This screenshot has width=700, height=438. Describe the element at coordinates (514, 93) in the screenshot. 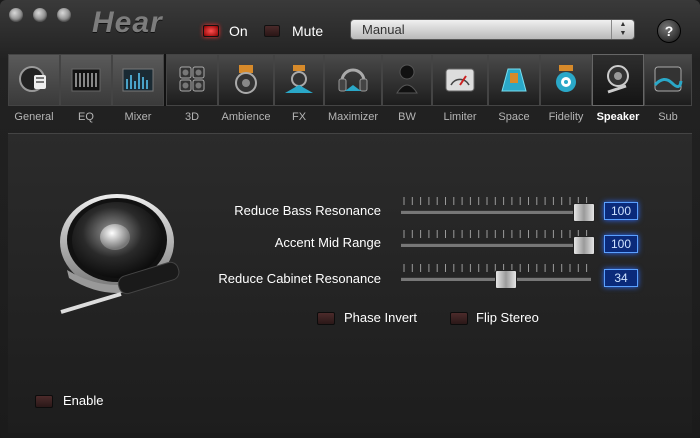

I see `tab-space: Space` at that location.